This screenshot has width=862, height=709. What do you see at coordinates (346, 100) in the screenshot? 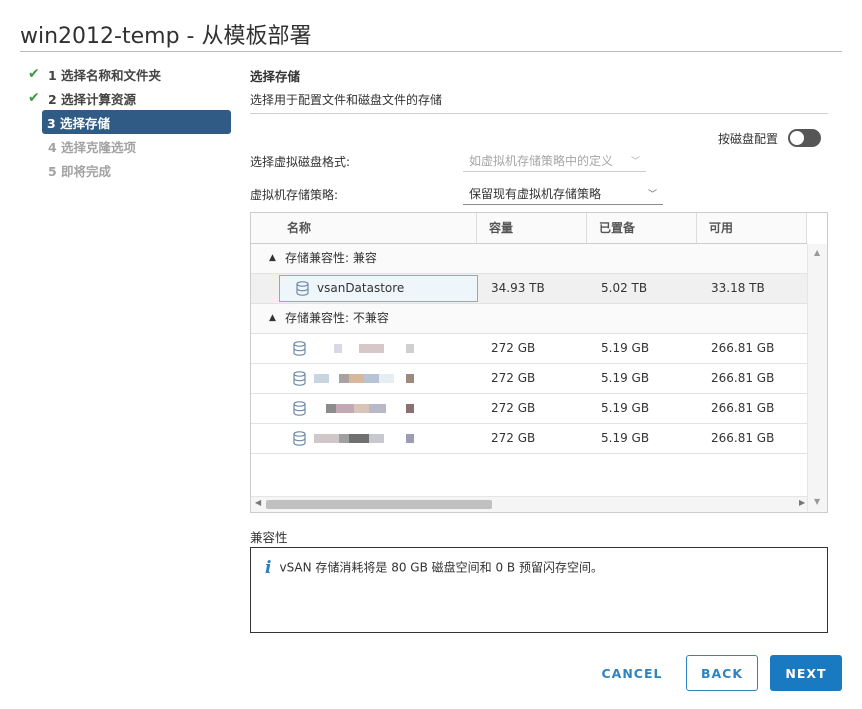
I see `section-subtitle: 选择用于配置文件和磁盘文件的存储` at bounding box center [346, 100].